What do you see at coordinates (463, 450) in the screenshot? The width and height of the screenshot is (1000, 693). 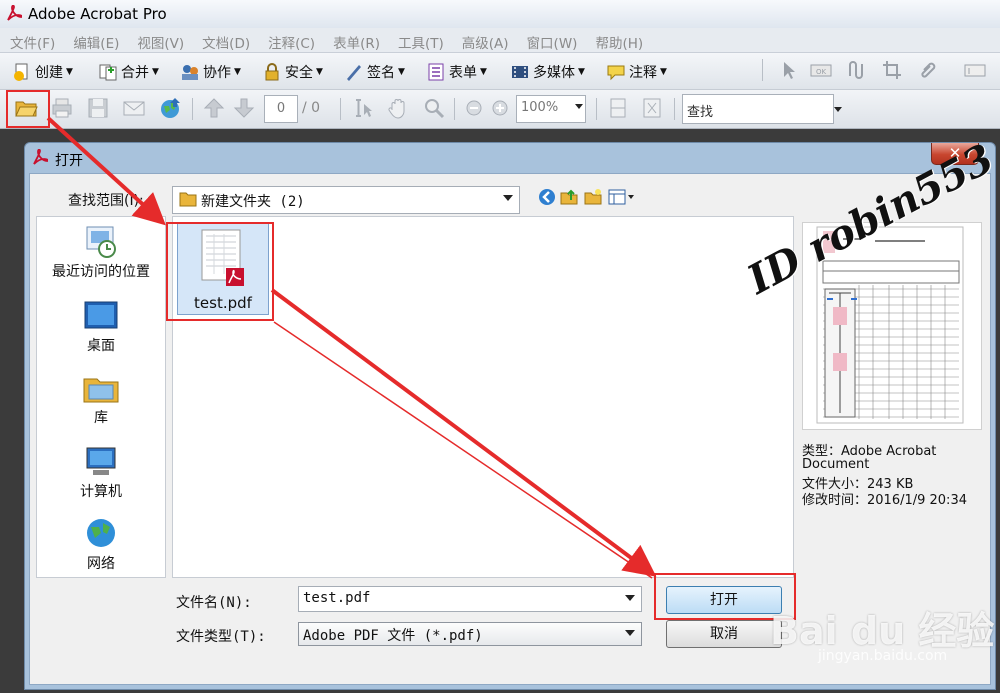 I see `arrow-thin-to-open-button` at bounding box center [463, 450].